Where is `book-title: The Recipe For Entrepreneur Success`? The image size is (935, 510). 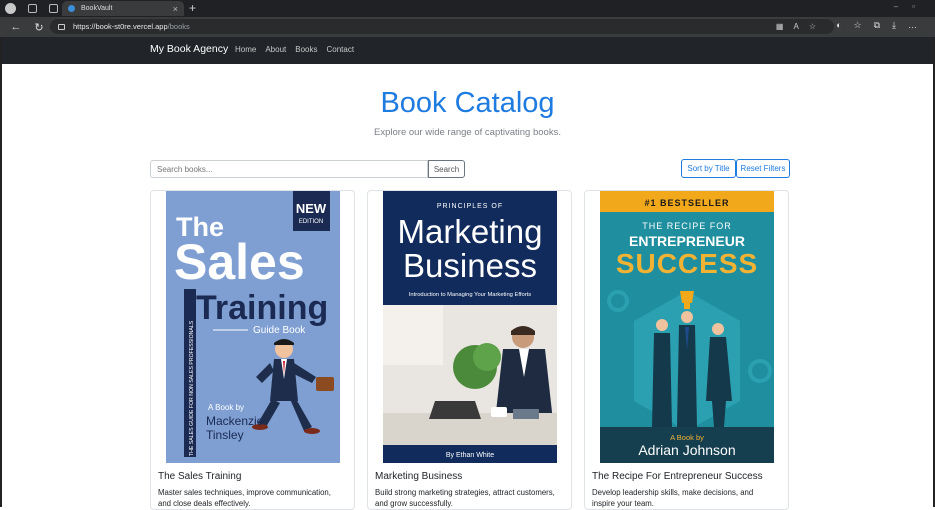
book-title: The Recipe For Entrepreneur Success is located at coordinates (677, 476).